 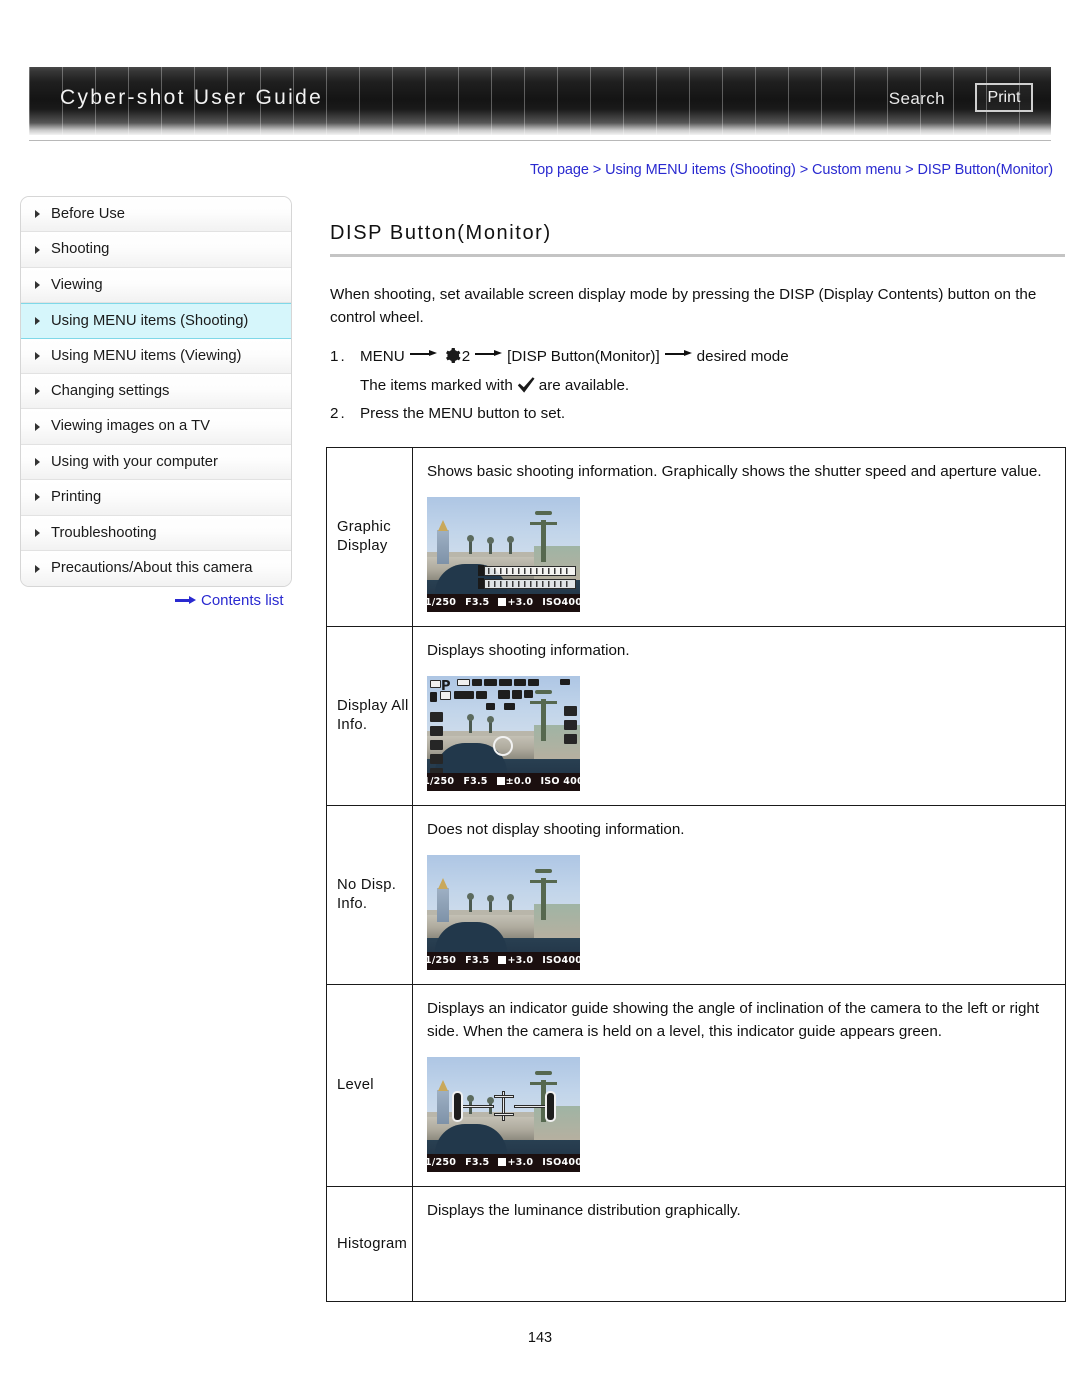 I want to click on level-center-marker, so click(x=503, y=1105).